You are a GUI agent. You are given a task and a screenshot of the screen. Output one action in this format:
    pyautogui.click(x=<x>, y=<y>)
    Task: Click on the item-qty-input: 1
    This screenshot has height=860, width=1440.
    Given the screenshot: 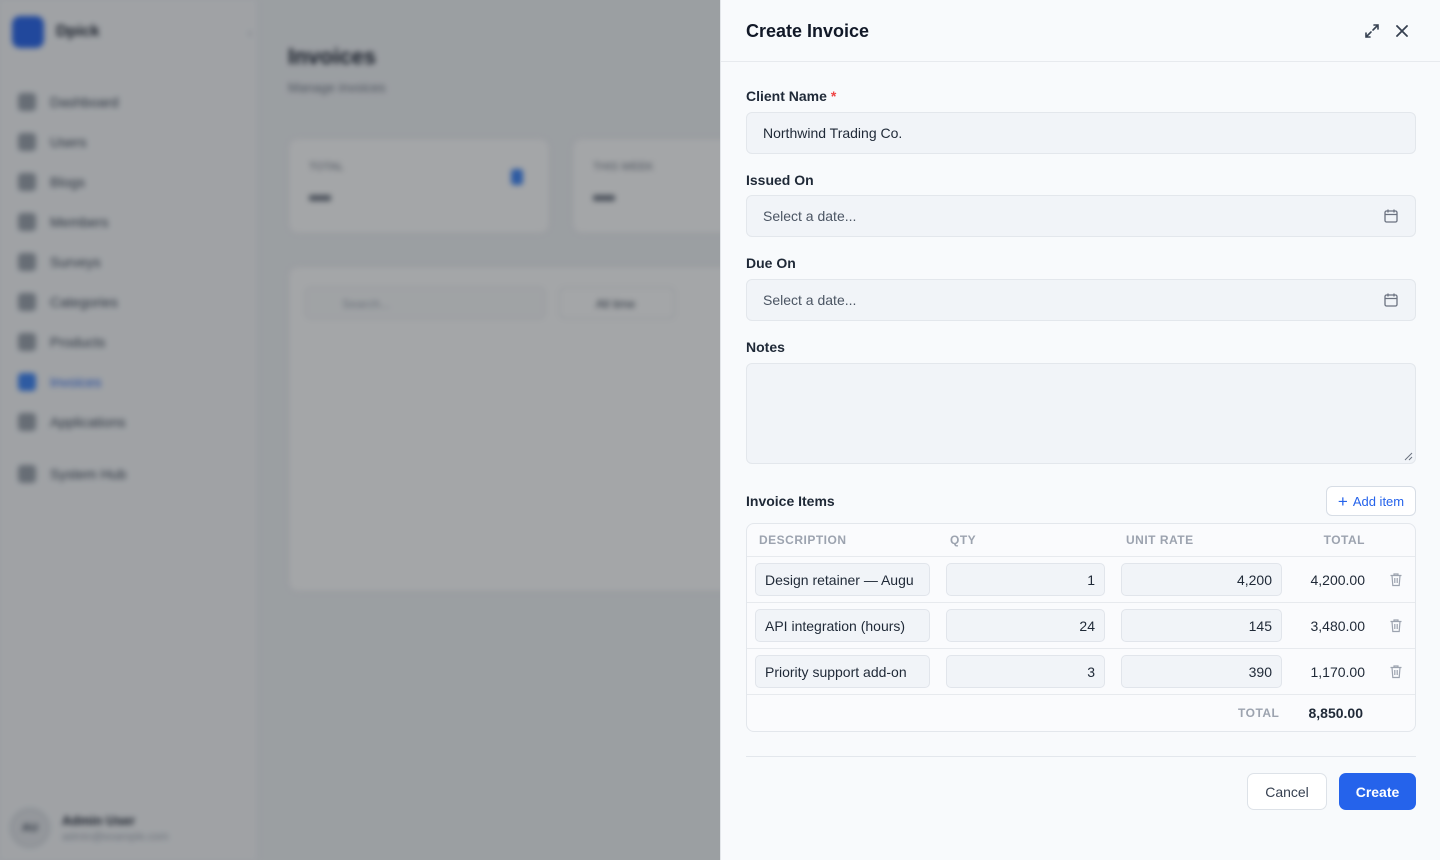 What is the action you would take?
    pyautogui.click(x=1025, y=579)
    